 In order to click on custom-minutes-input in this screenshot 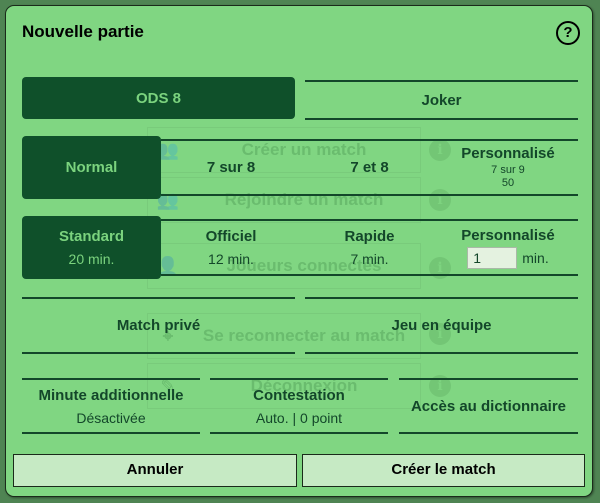, I will do `click(492, 257)`.